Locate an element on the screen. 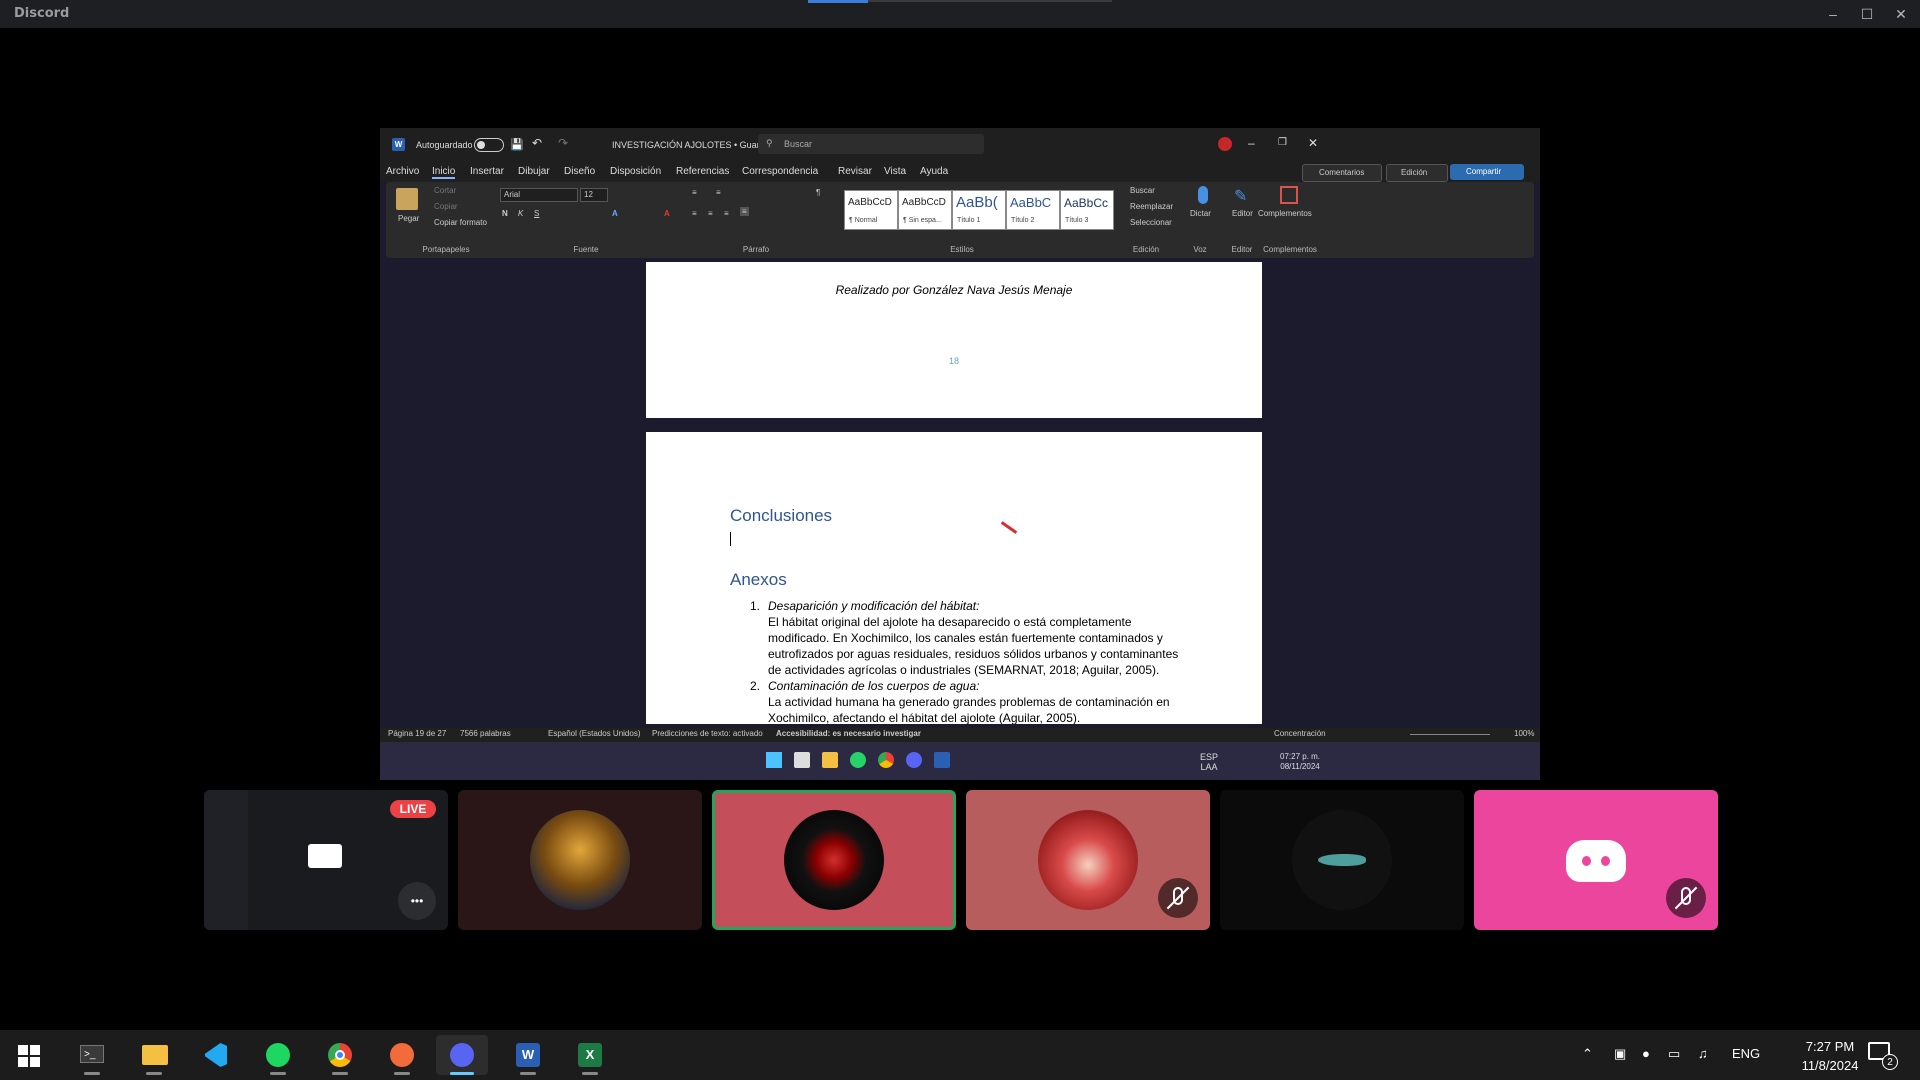  word-minimize-button: – is located at coordinates (1251, 143).